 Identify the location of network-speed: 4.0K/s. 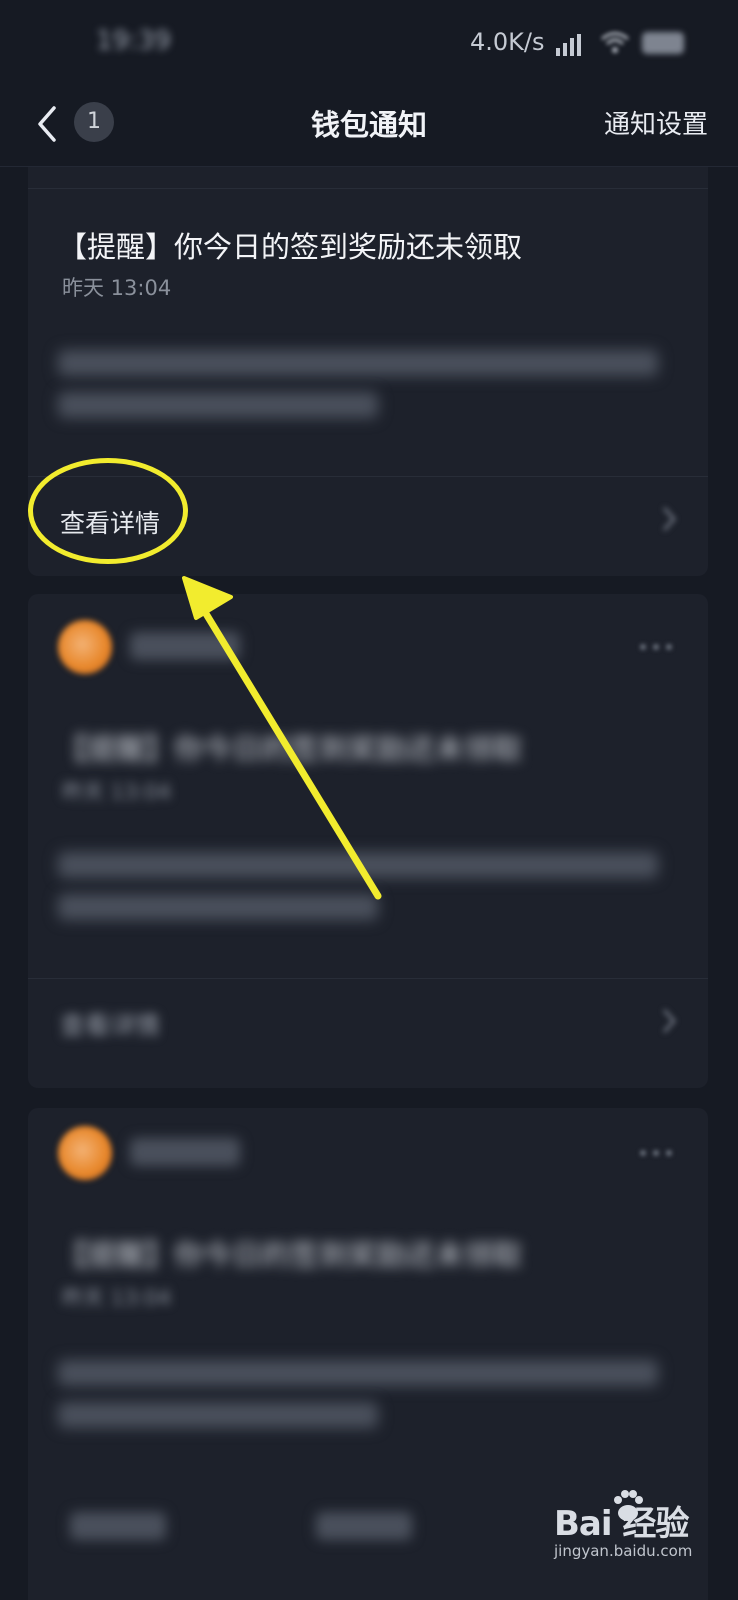
(507, 42).